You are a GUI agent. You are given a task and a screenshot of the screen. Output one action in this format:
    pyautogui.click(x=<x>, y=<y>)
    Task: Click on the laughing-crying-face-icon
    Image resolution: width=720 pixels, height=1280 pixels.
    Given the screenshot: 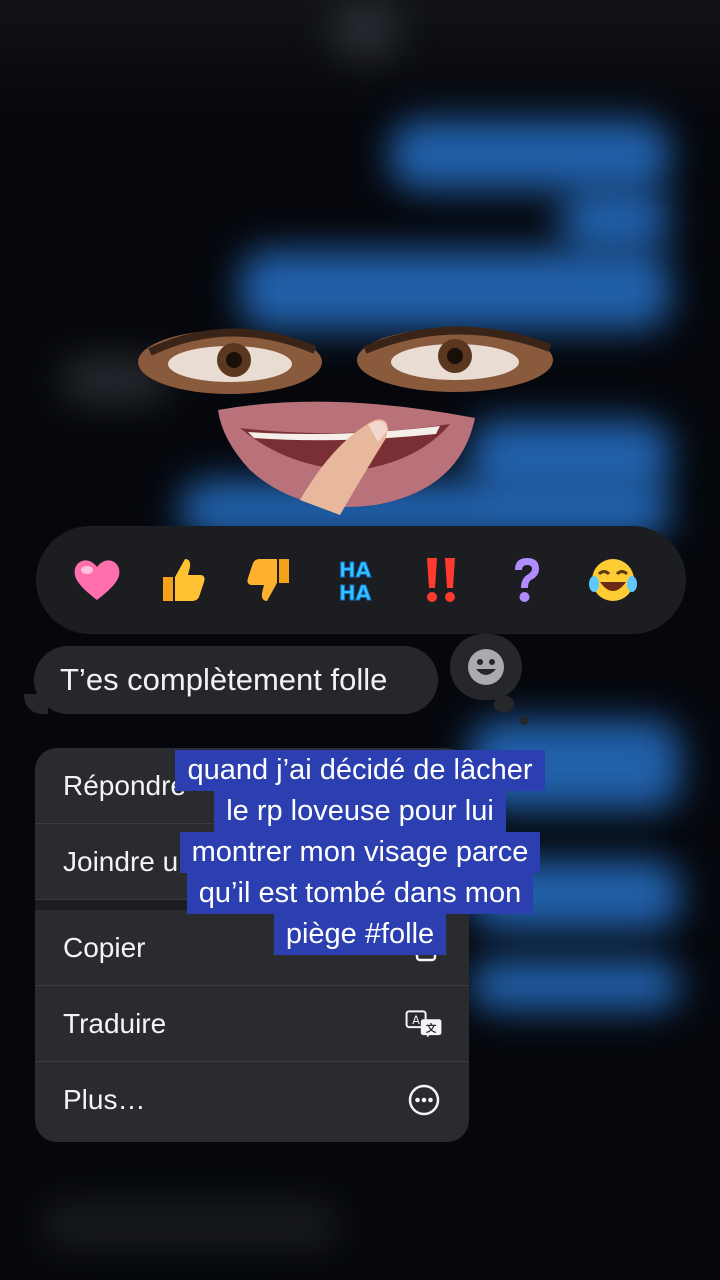 What is the action you would take?
    pyautogui.click(x=613, y=580)
    